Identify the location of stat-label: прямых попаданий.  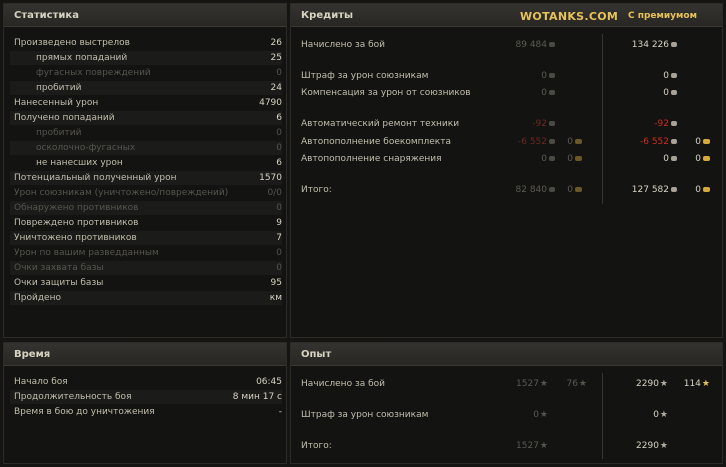
(82, 58).